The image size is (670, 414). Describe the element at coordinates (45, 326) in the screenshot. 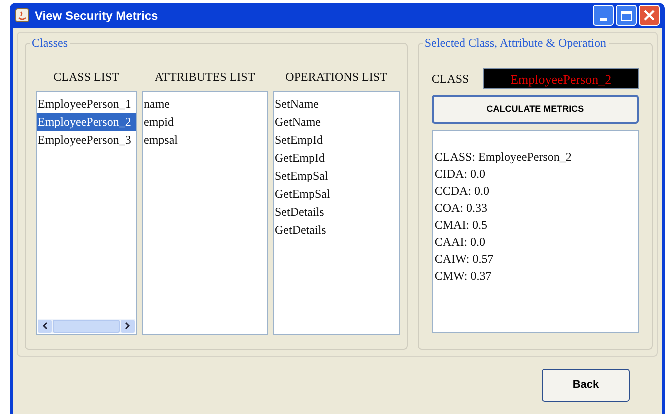

I see `scroll-left-button` at that location.